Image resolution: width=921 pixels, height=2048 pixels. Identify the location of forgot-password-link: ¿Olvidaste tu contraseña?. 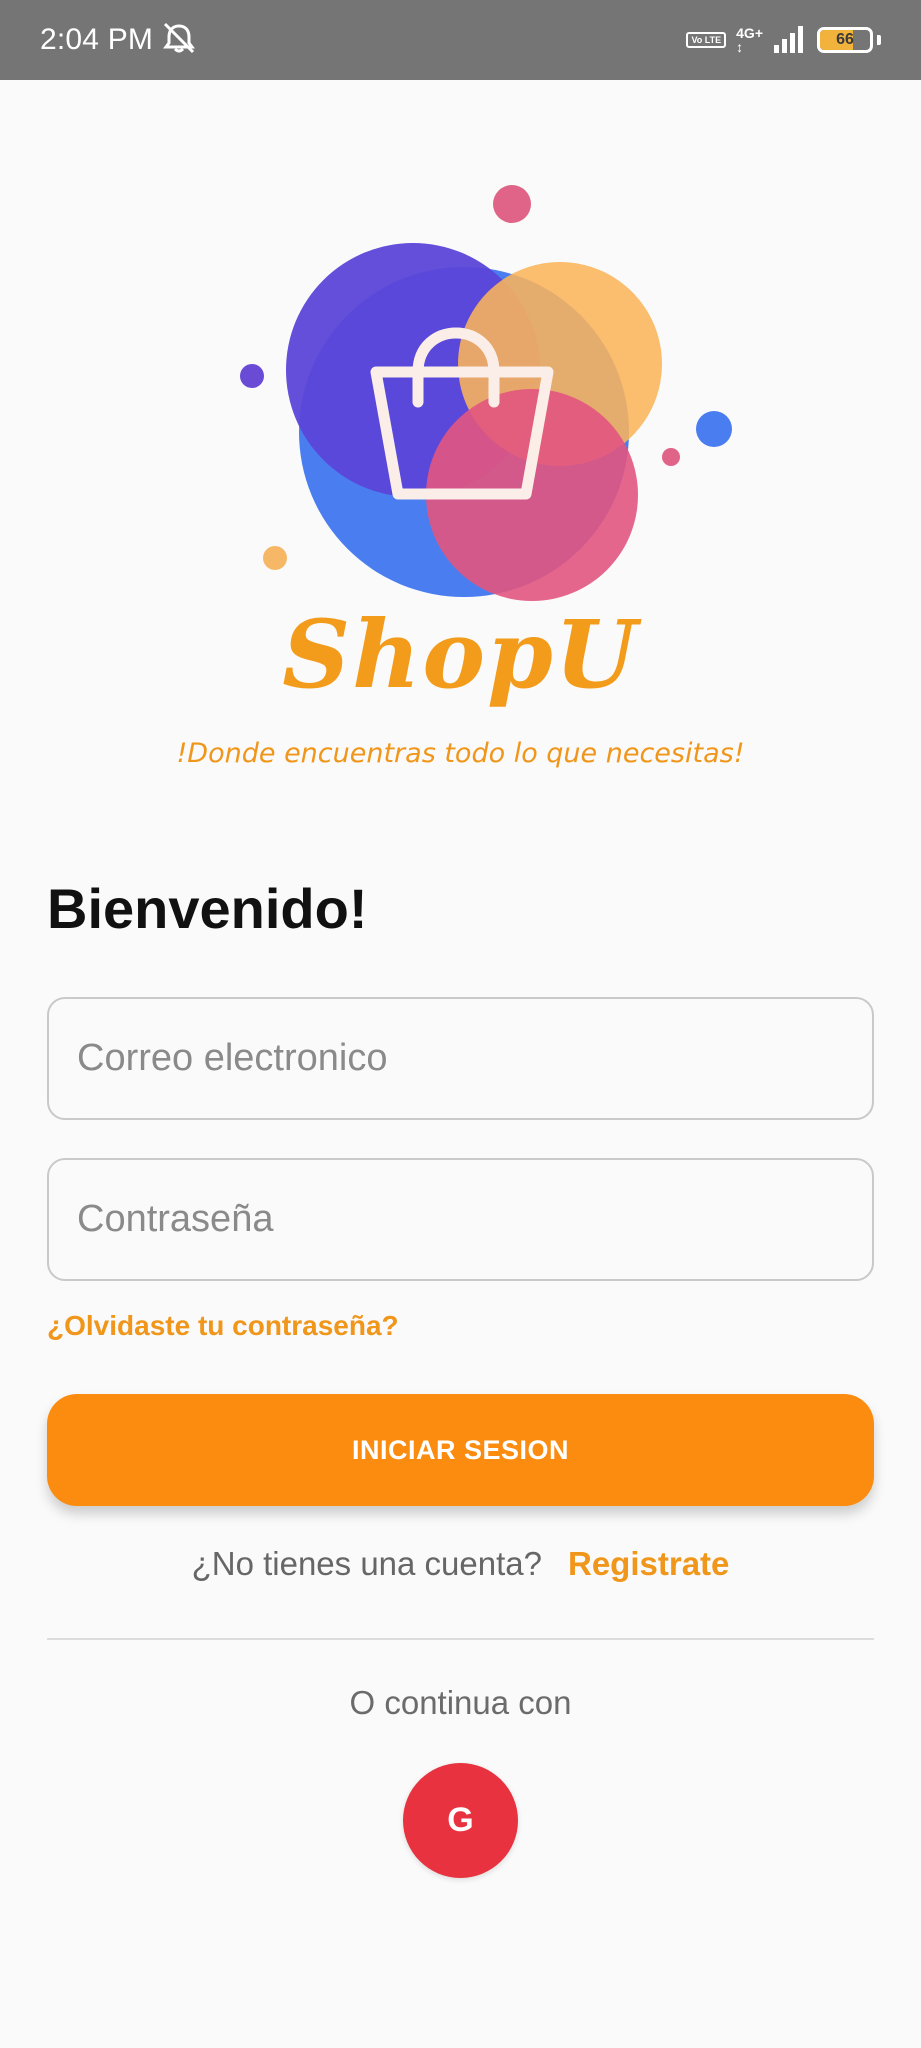
(223, 1326).